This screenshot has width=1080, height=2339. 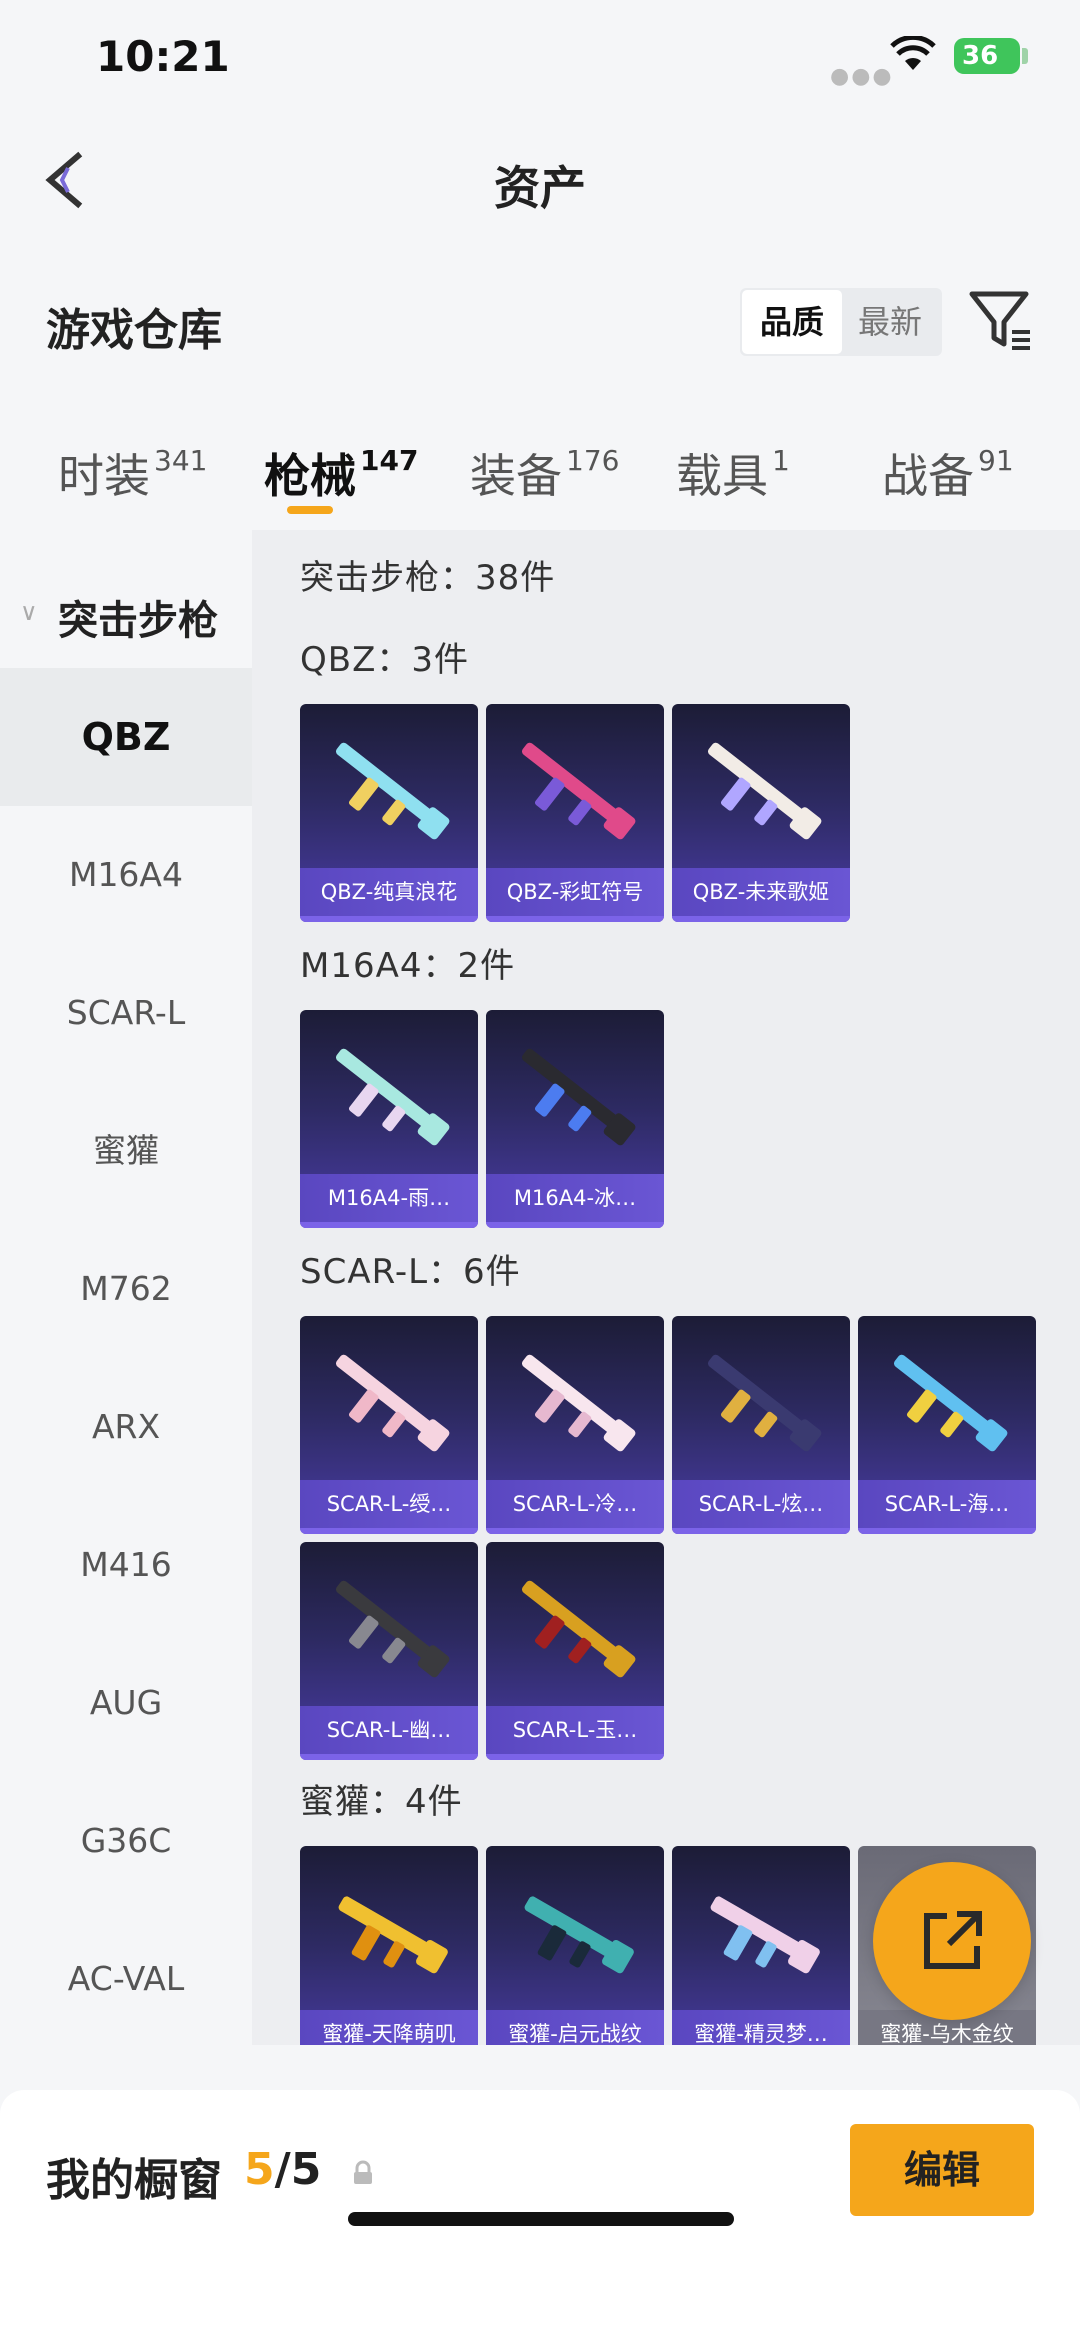 What do you see at coordinates (980, 56) in the screenshot?
I see `battery-level: 36` at bounding box center [980, 56].